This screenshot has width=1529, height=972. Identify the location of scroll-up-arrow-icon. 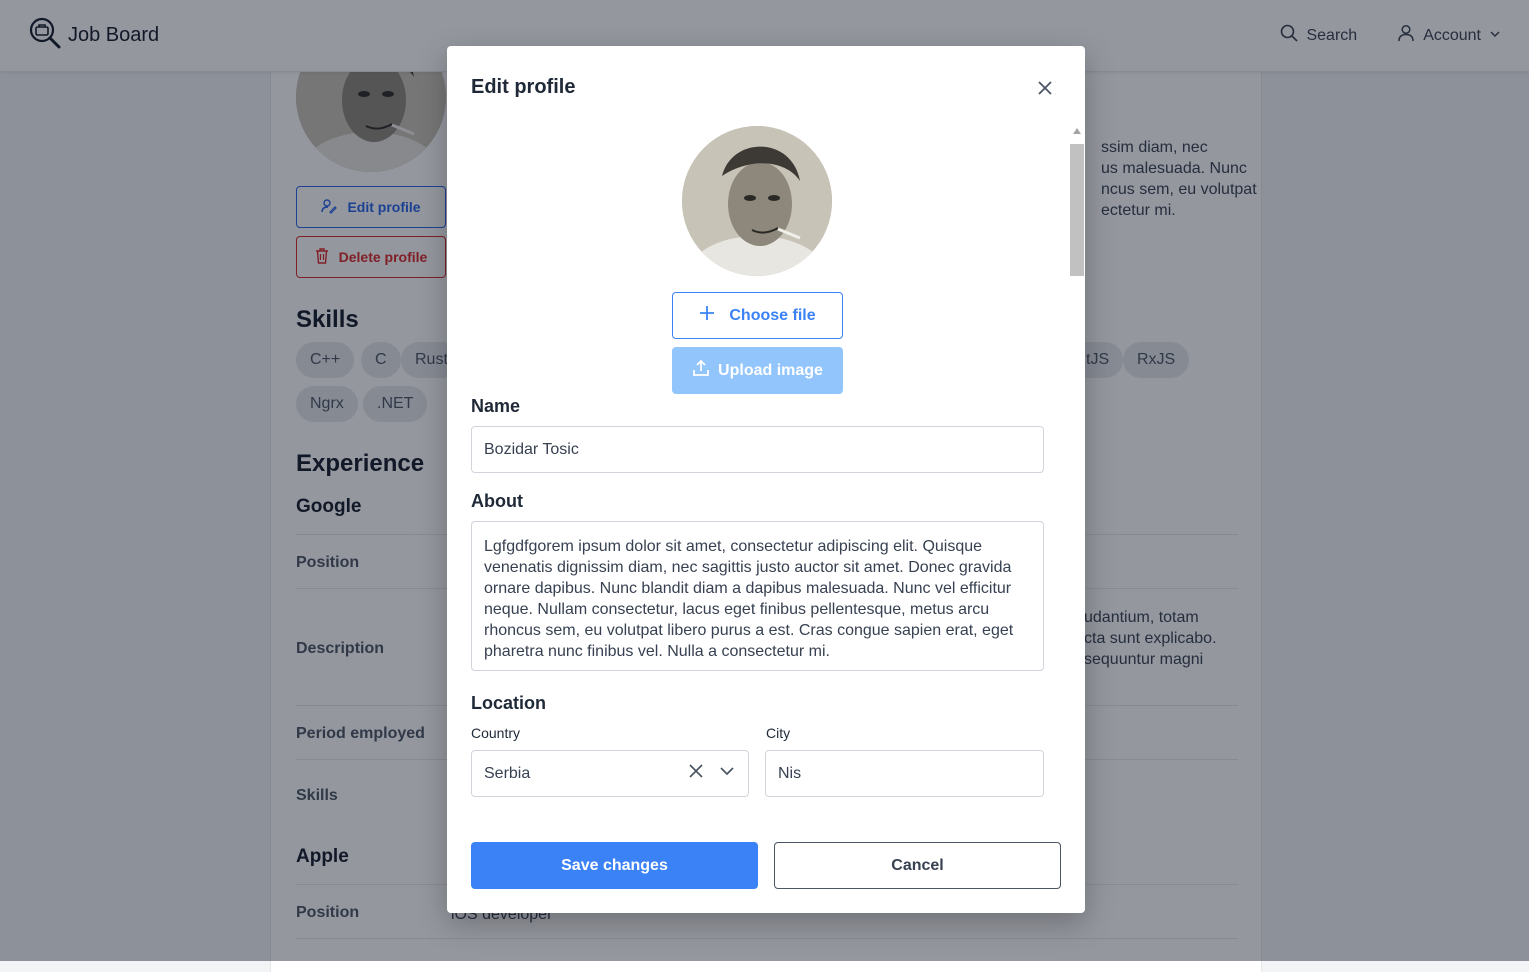
(1077, 131).